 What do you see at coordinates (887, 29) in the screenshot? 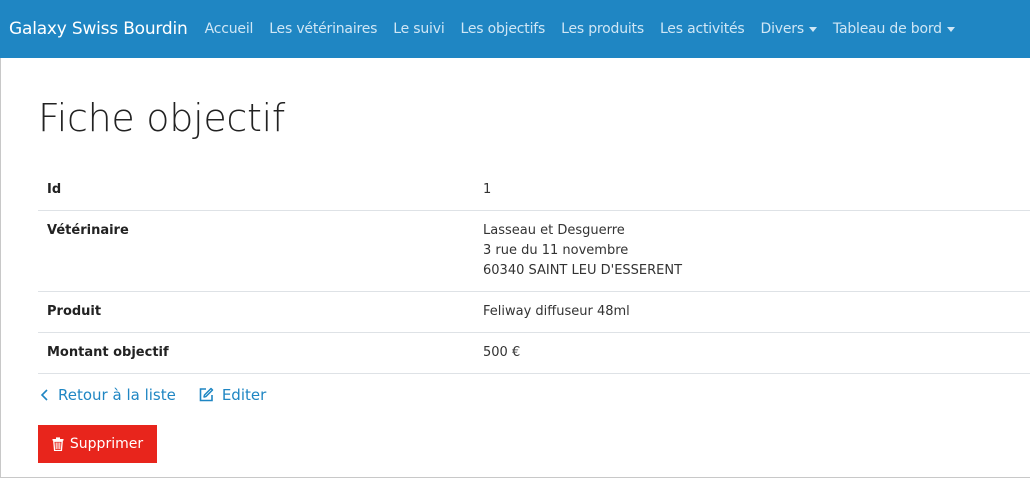
I see `nav-dropdown-tableau-label: Tableau de bord` at bounding box center [887, 29].